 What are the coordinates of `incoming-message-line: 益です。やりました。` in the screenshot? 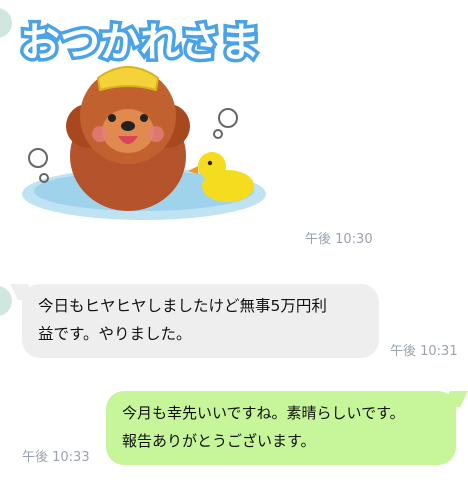 It's located at (115, 334).